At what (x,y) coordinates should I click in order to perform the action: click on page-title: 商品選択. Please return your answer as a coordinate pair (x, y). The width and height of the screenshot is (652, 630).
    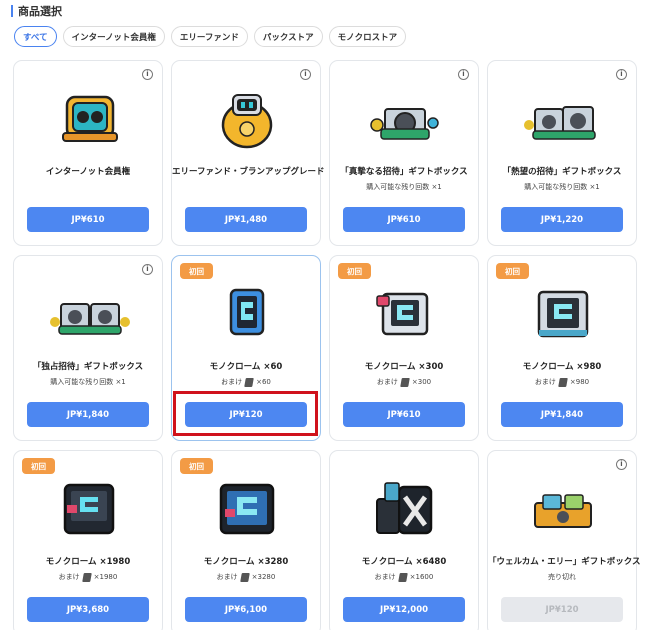
    Looking at the image, I should click on (40, 11).